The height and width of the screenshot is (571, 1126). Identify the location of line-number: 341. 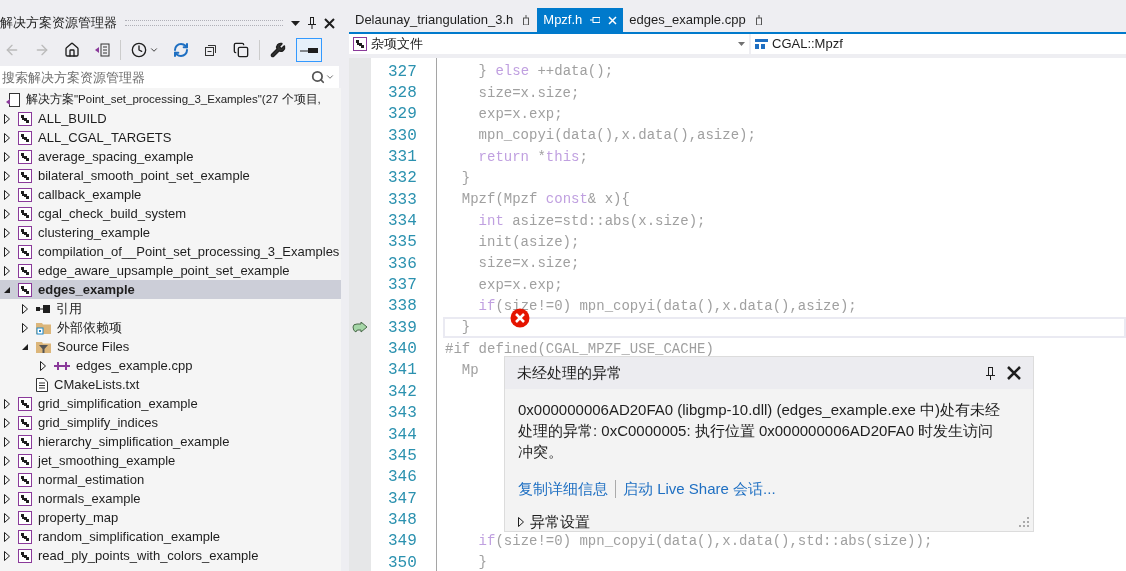
(402, 371).